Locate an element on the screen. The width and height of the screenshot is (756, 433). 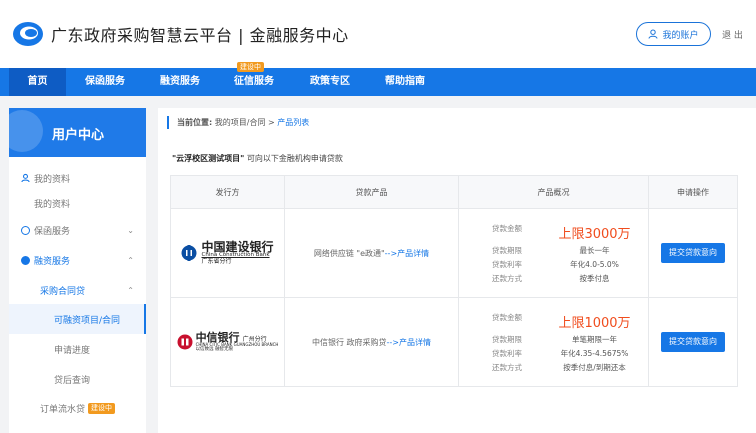
column-header: 产品概况 is located at coordinates (553, 192).